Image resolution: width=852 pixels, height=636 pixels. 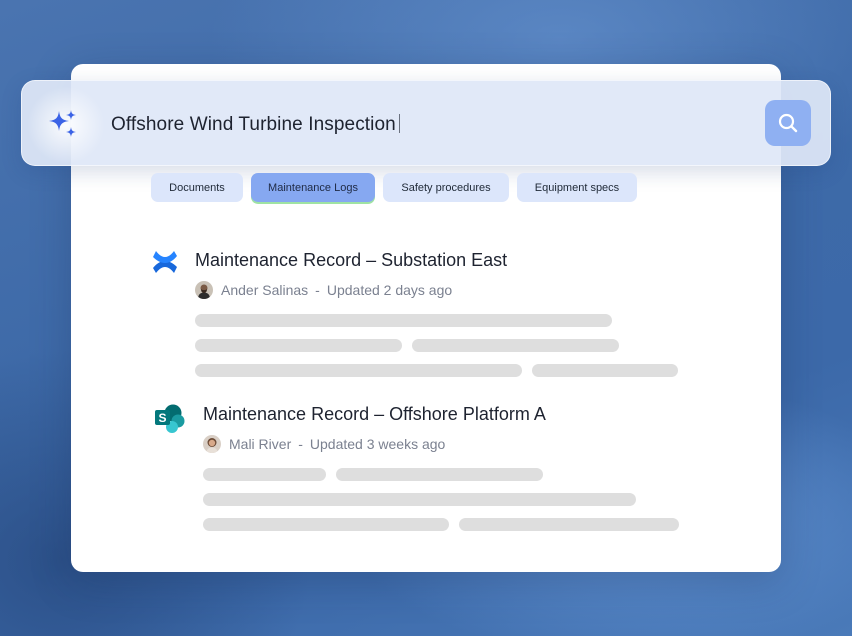 What do you see at coordinates (165, 264) in the screenshot?
I see `confluence-icon` at bounding box center [165, 264].